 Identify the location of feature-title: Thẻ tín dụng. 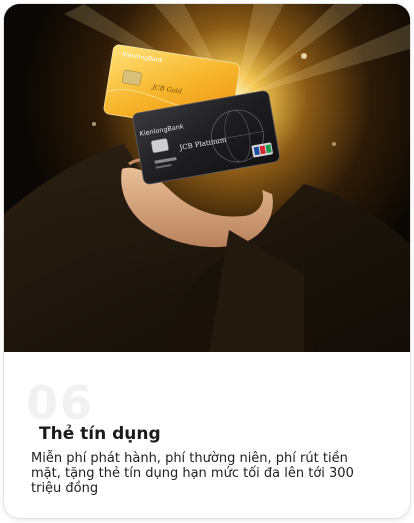
(100, 434).